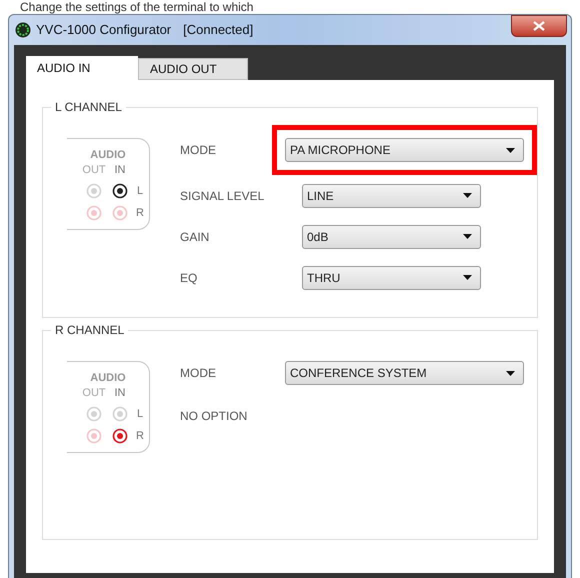 Image resolution: width=580 pixels, height=578 pixels. I want to click on close-button, so click(539, 26).